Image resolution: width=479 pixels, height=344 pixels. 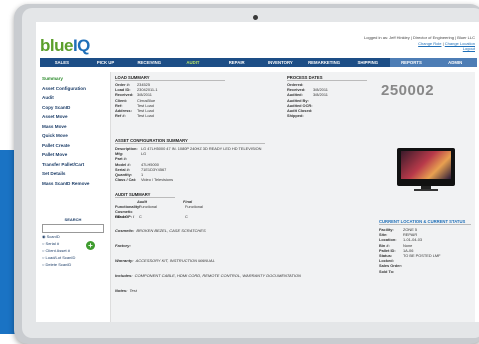 What do you see at coordinates (469, 48) in the screenshot?
I see `logout-link: Logout` at bounding box center [469, 48].